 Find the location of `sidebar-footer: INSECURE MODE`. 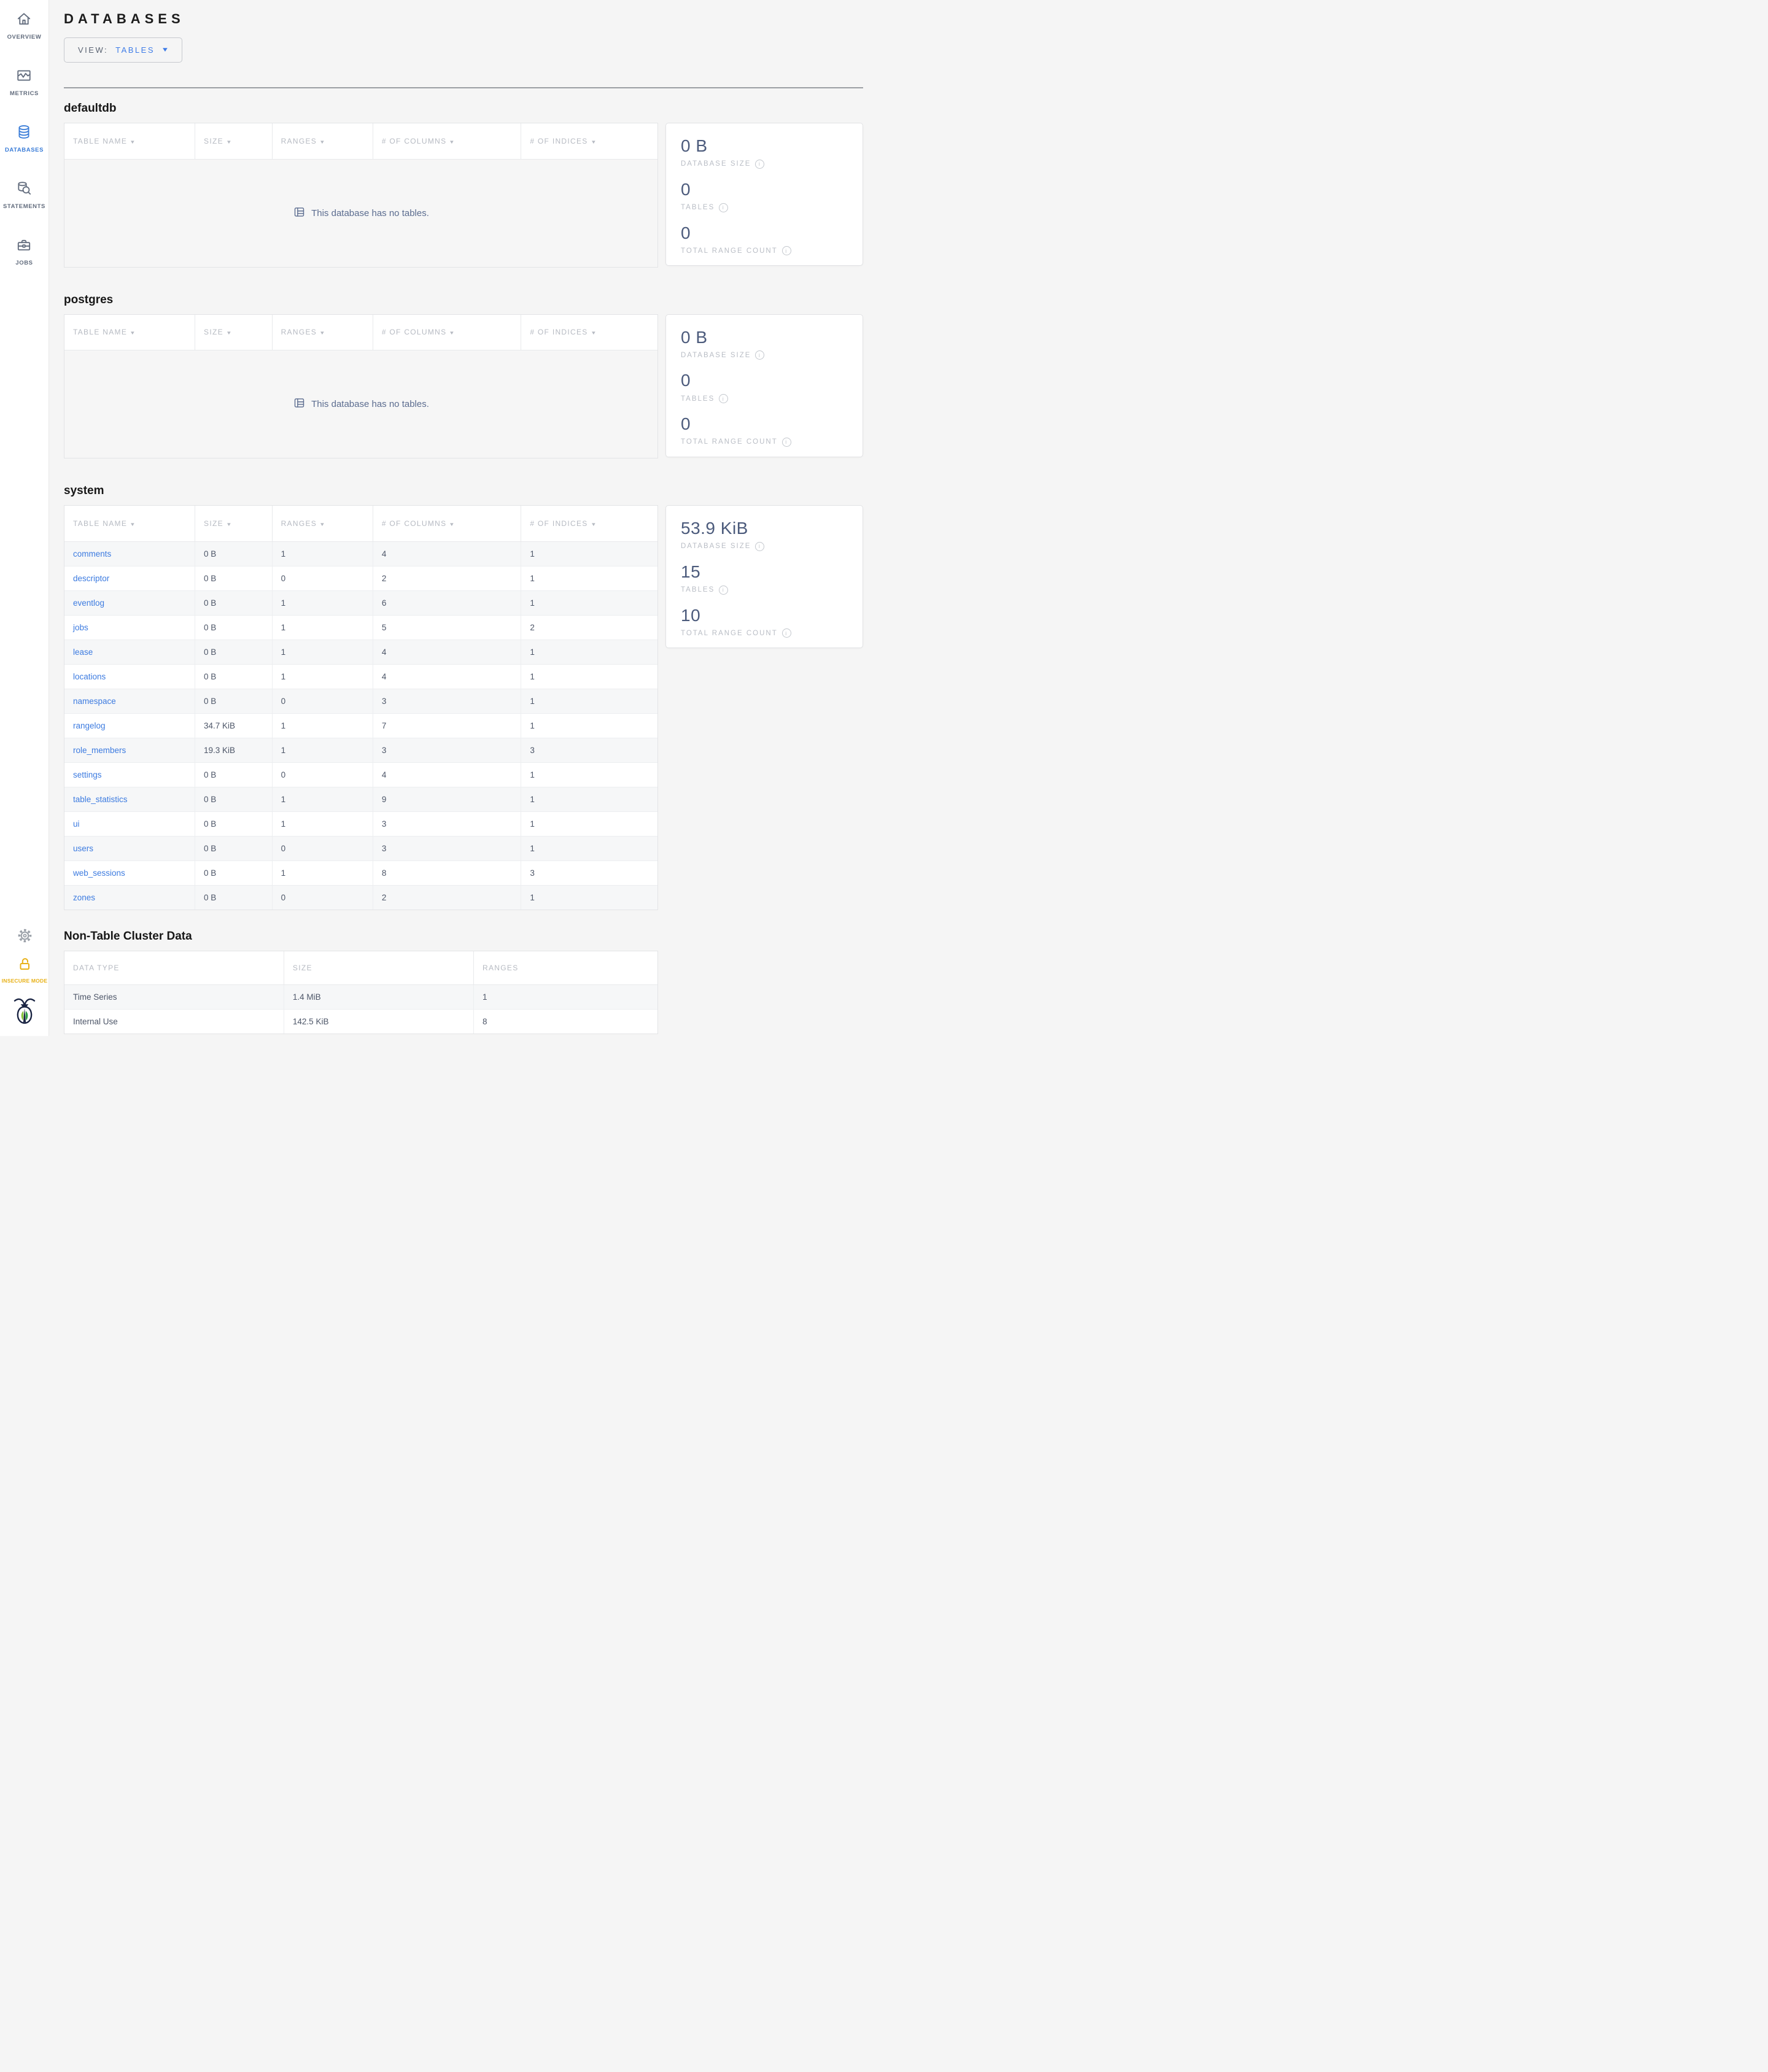

sidebar-footer: INSECURE MODE is located at coordinates (24, 977).